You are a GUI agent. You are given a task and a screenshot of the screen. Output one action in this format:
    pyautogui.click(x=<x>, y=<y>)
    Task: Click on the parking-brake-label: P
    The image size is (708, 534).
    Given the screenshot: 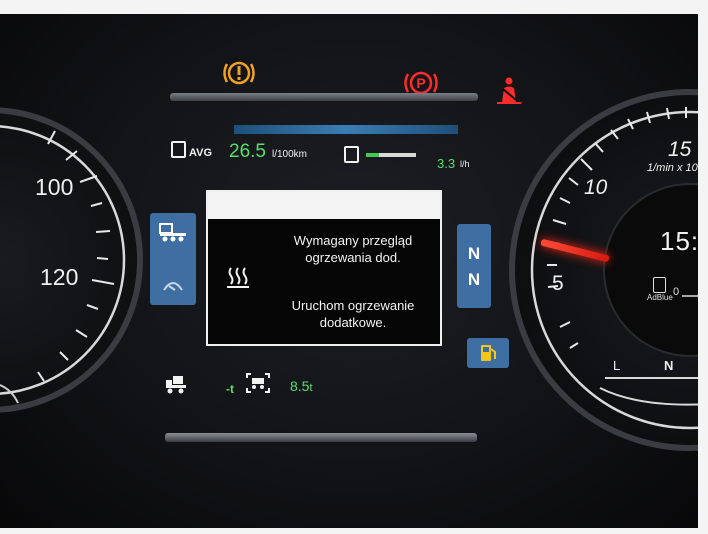 What is the action you would take?
    pyautogui.click(x=421, y=83)
    